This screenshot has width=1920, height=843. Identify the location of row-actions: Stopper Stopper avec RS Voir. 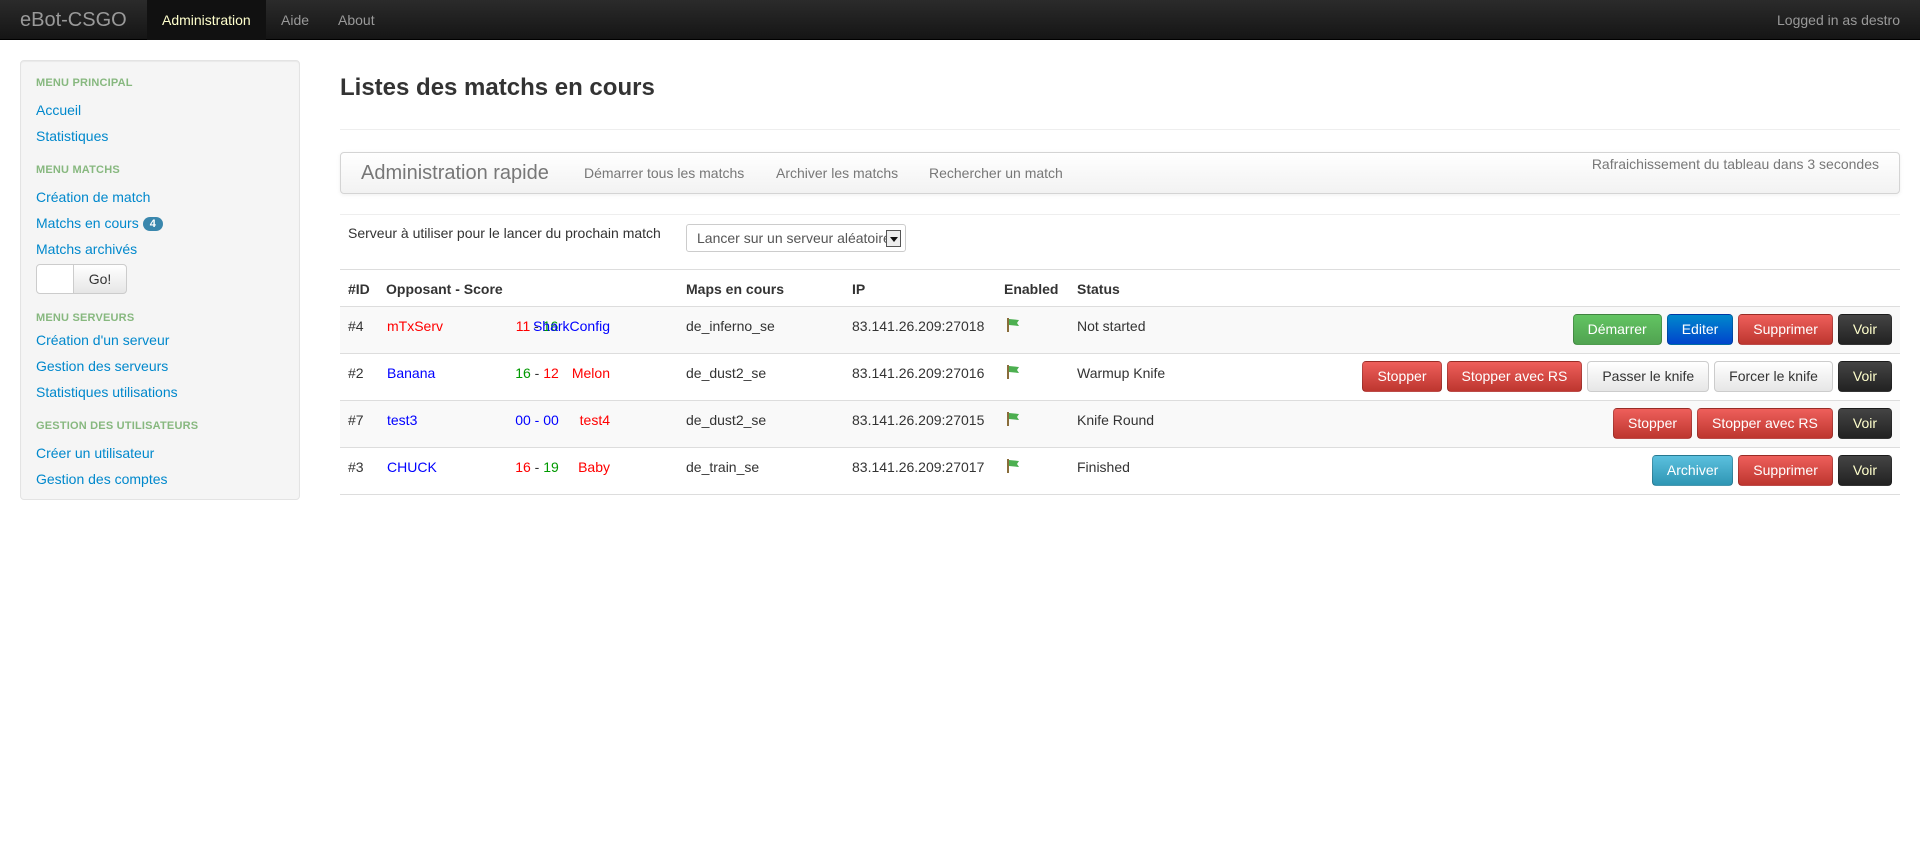
(1752, 423).